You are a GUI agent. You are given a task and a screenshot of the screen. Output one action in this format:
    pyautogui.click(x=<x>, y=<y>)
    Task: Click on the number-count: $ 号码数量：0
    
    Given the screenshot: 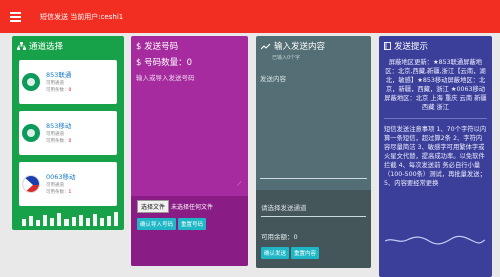 What is the action you would take?
    pyautogui.click(x=164, y=63)
    